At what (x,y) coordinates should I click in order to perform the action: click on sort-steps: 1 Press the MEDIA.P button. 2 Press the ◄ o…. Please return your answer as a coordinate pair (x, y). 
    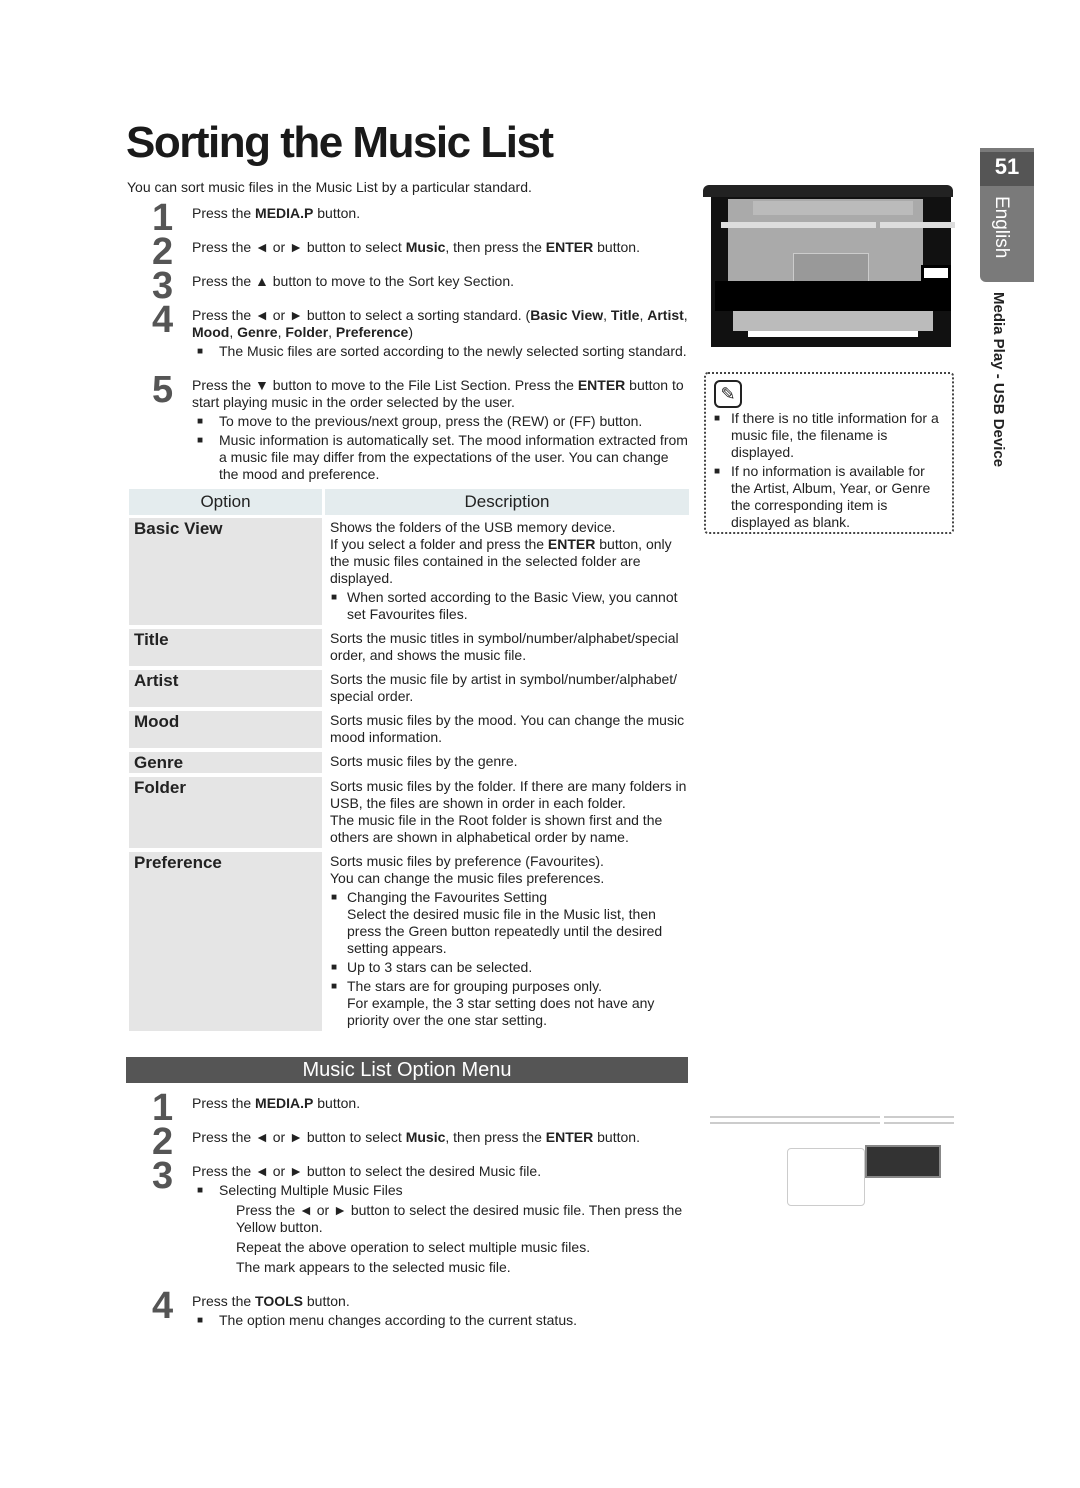
    Looking at the image, I should click on (420, 349).